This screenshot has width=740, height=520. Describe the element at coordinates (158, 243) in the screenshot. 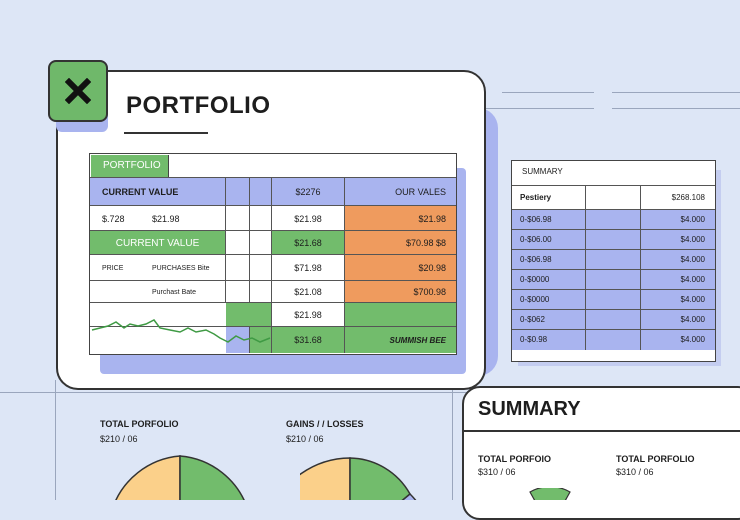

I see `cell-section-label: CURRENT VALUE` at that location.